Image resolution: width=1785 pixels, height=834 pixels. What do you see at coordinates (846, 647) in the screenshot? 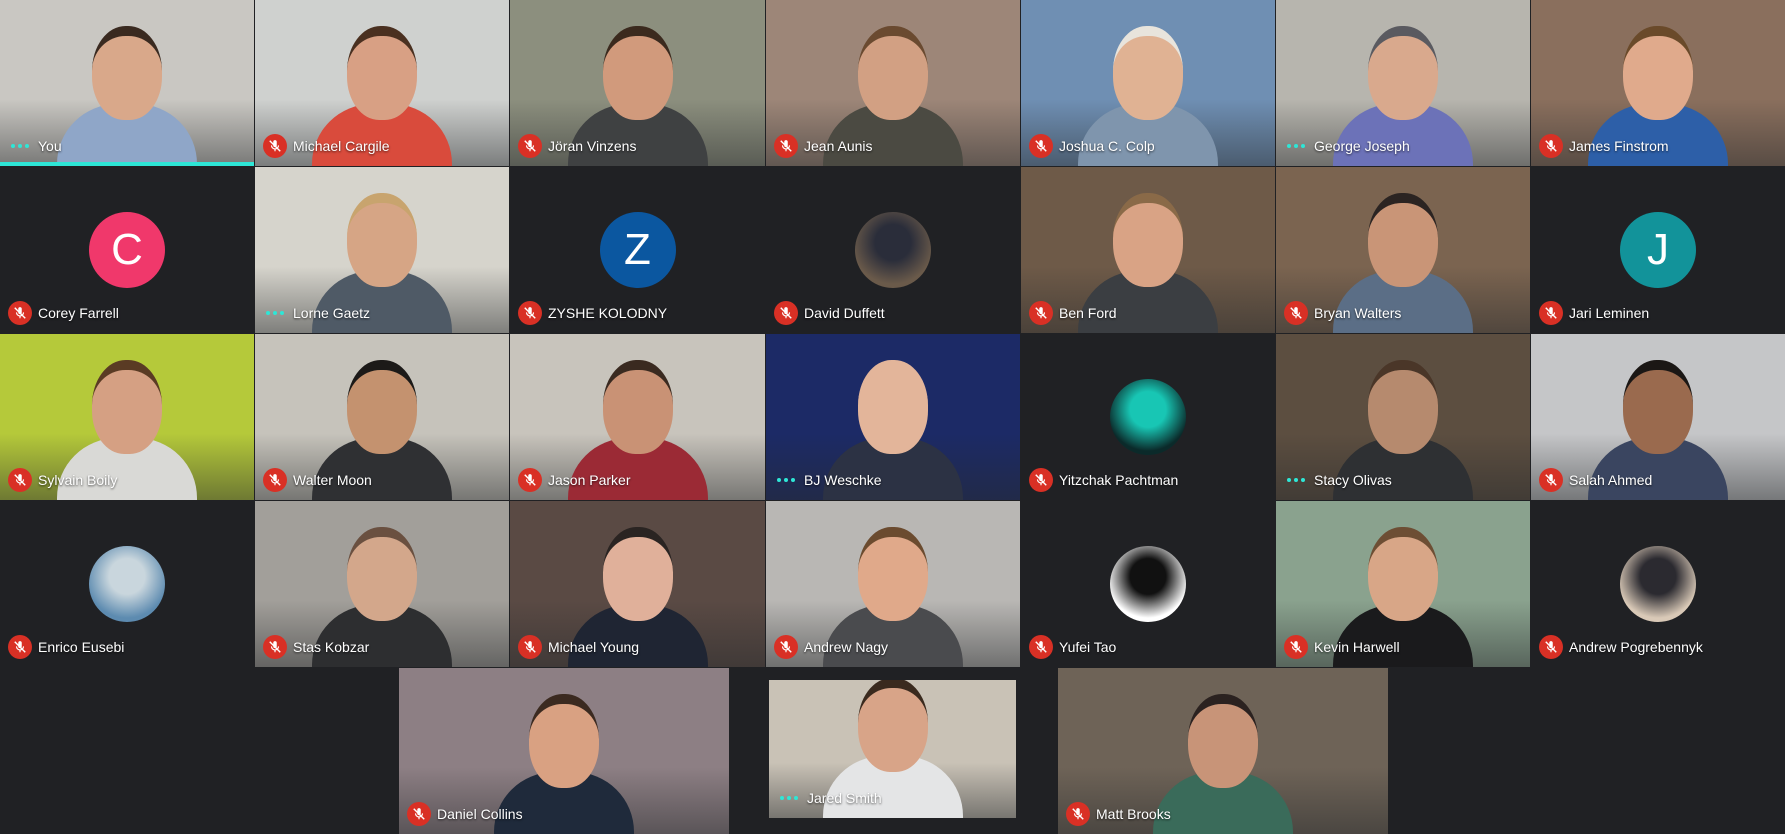
I see `participant-name: Andrew Nagy` at bounding box center [846, 647].